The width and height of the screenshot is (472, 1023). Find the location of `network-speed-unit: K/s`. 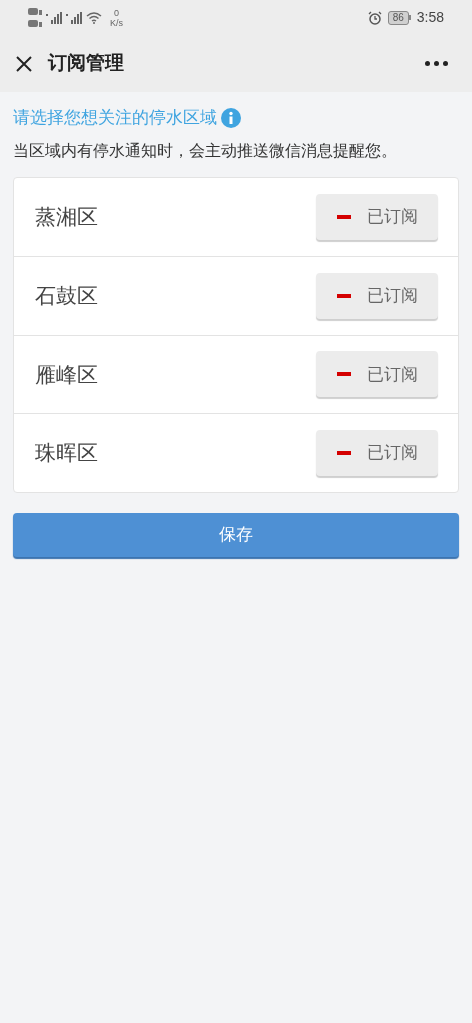

network-speed-unit: K/s is located at coordinates (116, 22).